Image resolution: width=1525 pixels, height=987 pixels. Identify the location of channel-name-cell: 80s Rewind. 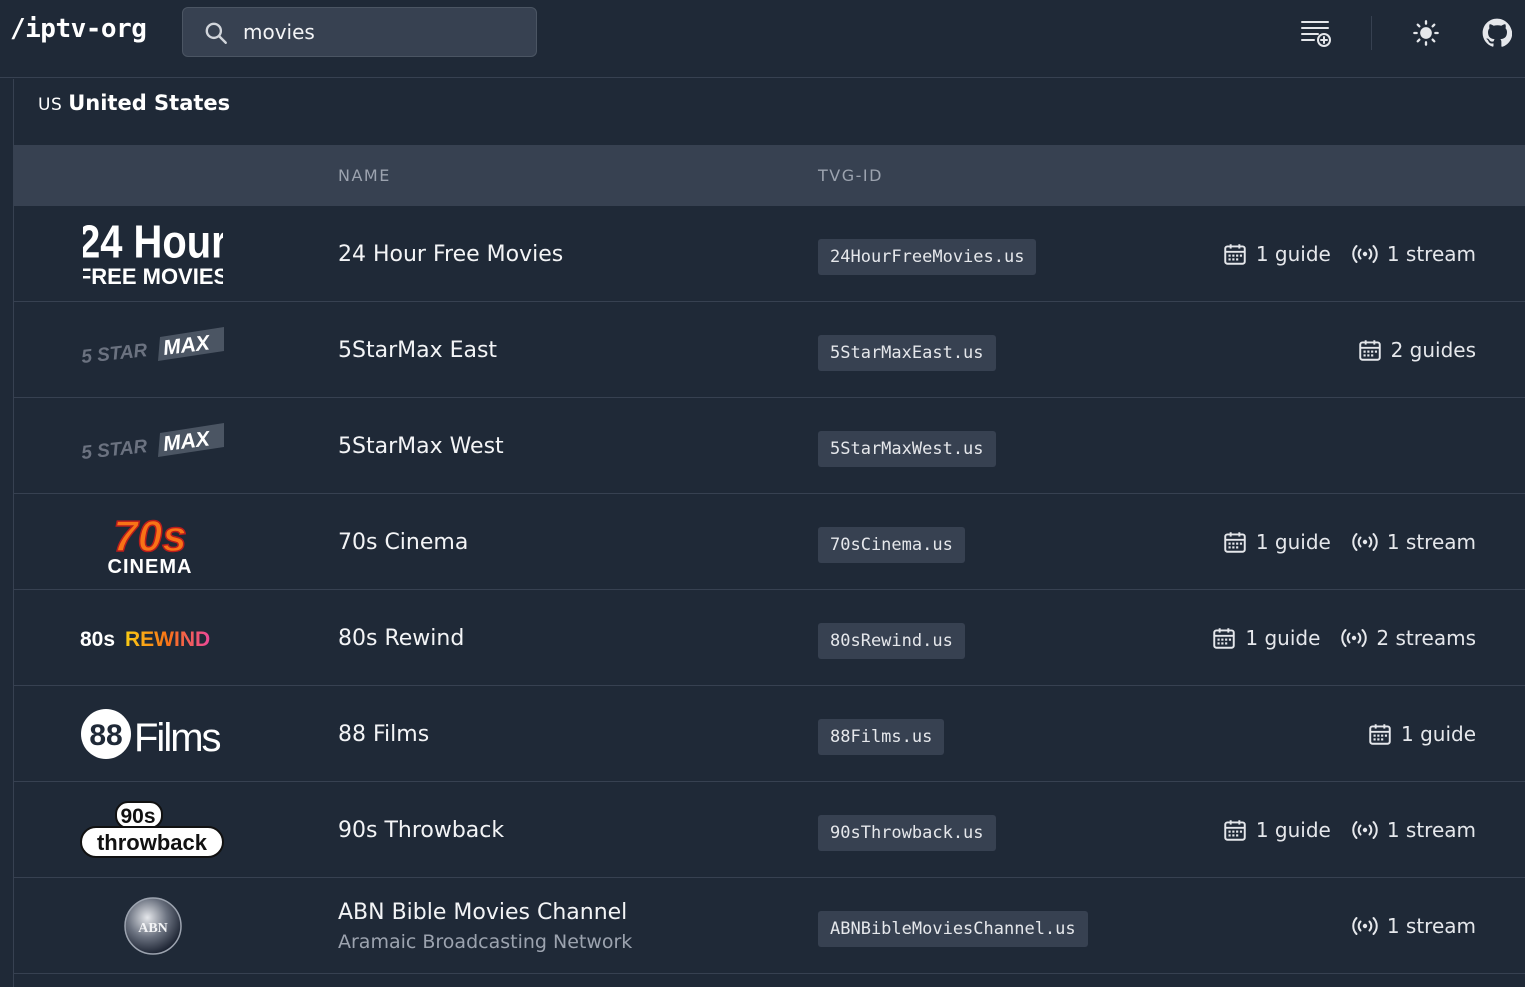
(401, 638).